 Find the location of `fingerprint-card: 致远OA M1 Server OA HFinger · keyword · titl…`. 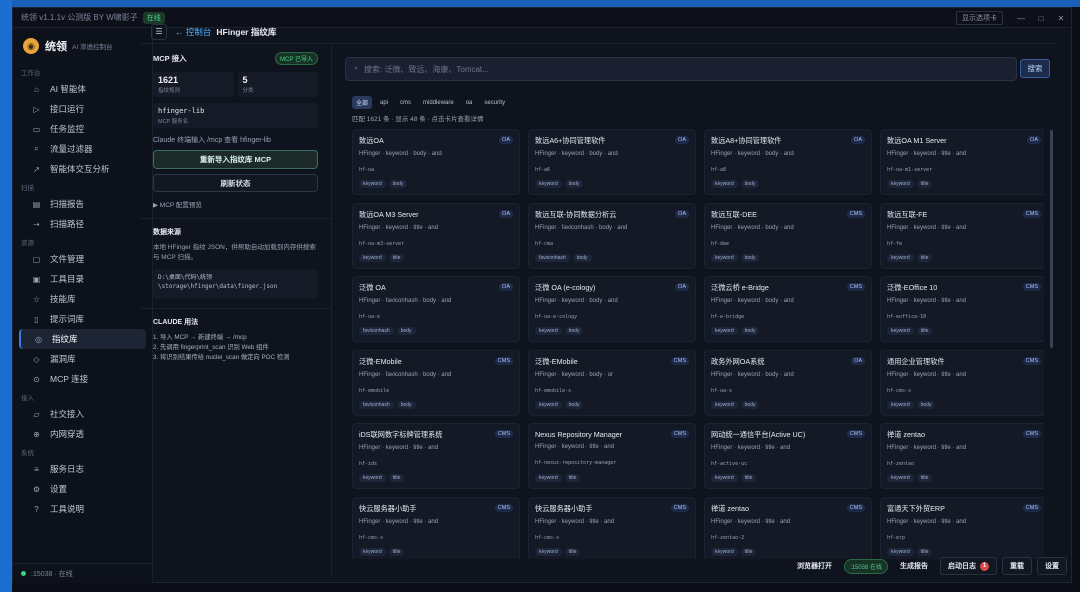

fingerprint-card: 致远OA M1 Server OA HFinger · keyword · titl… is located at coordinates (962, 162).